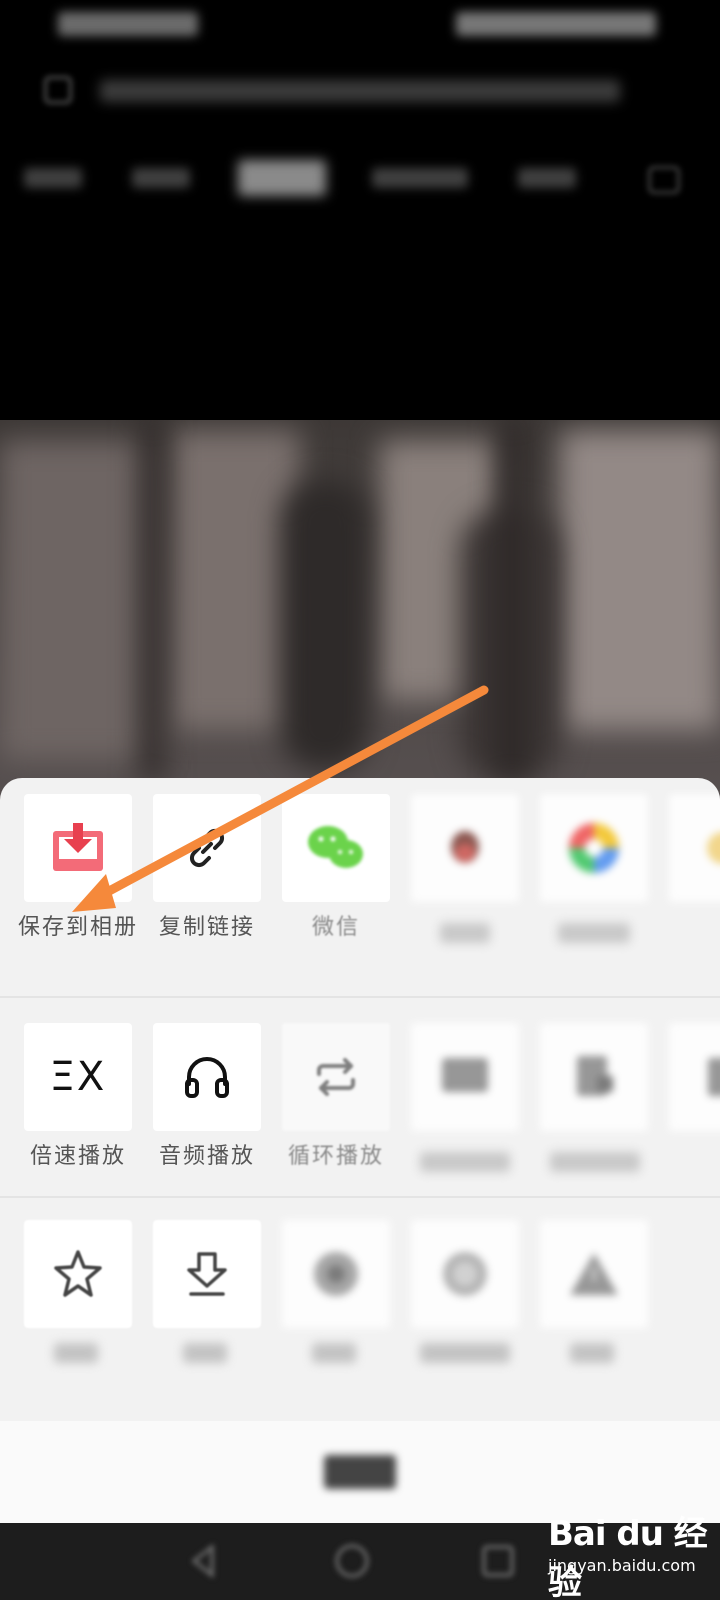 The image size is (720, 1600). What do you see at coordinates (78, 1274) in the screenshot?
I see `star-icon` at bounding box center [78, 1274].